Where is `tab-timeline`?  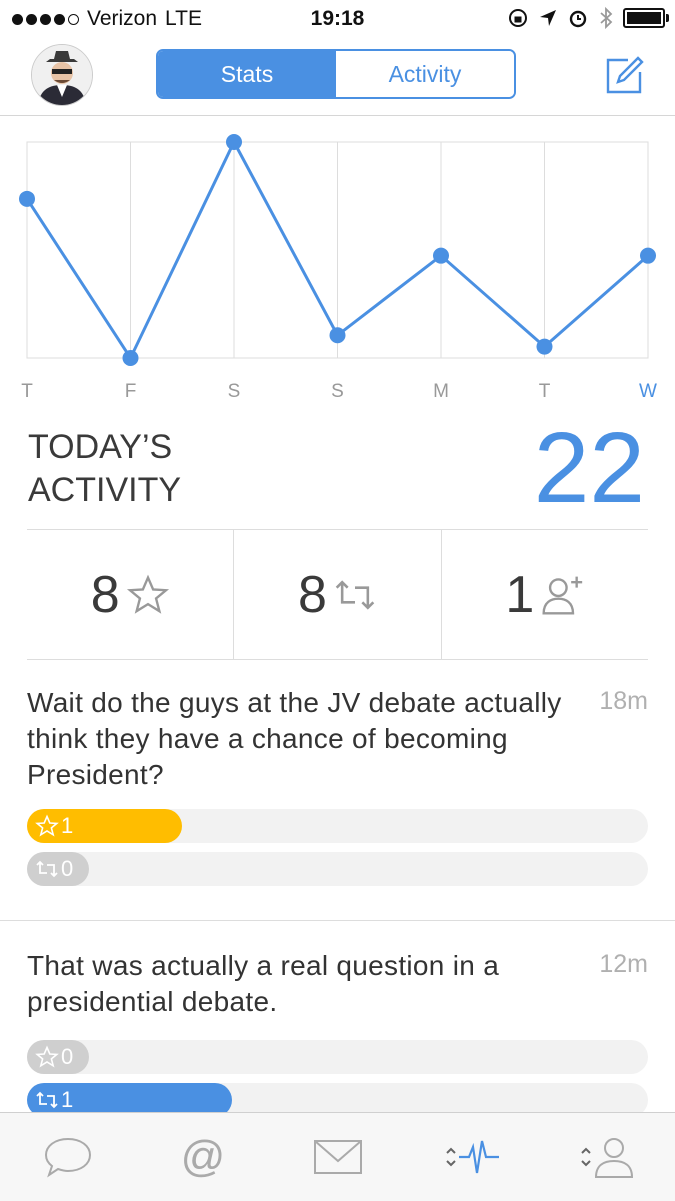
tab-timeline is located at coordinates (67, 1157).